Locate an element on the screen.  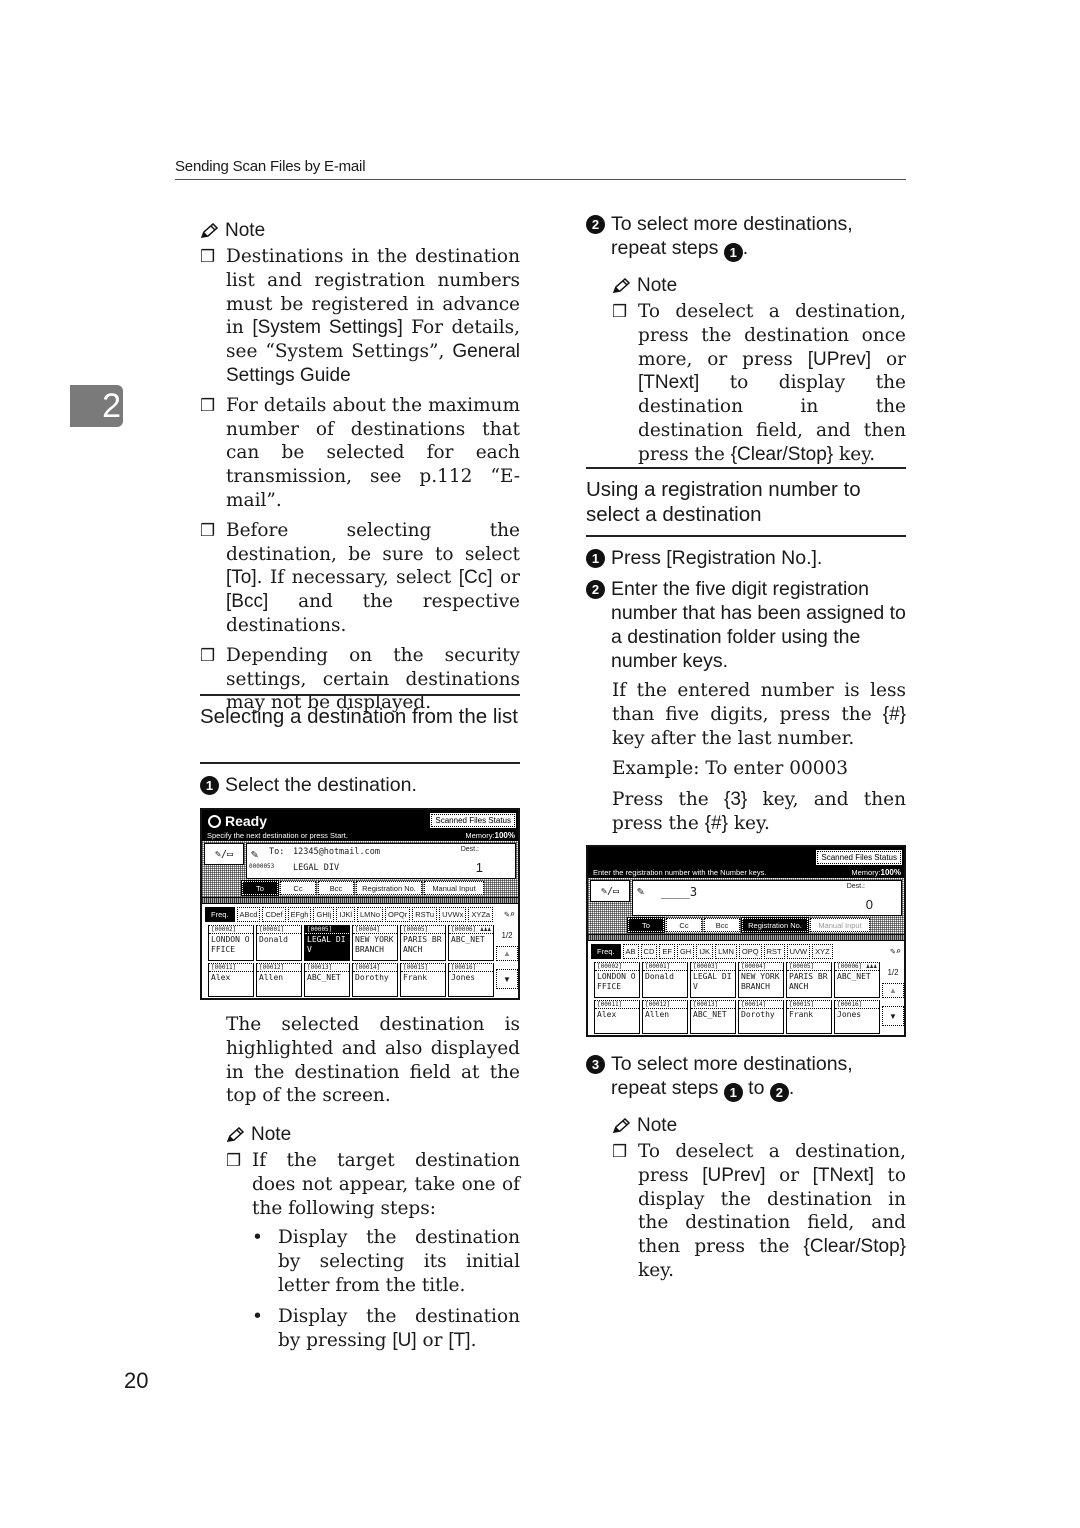
title-tab-lmn: LMN is located at coordinates (726, 951).